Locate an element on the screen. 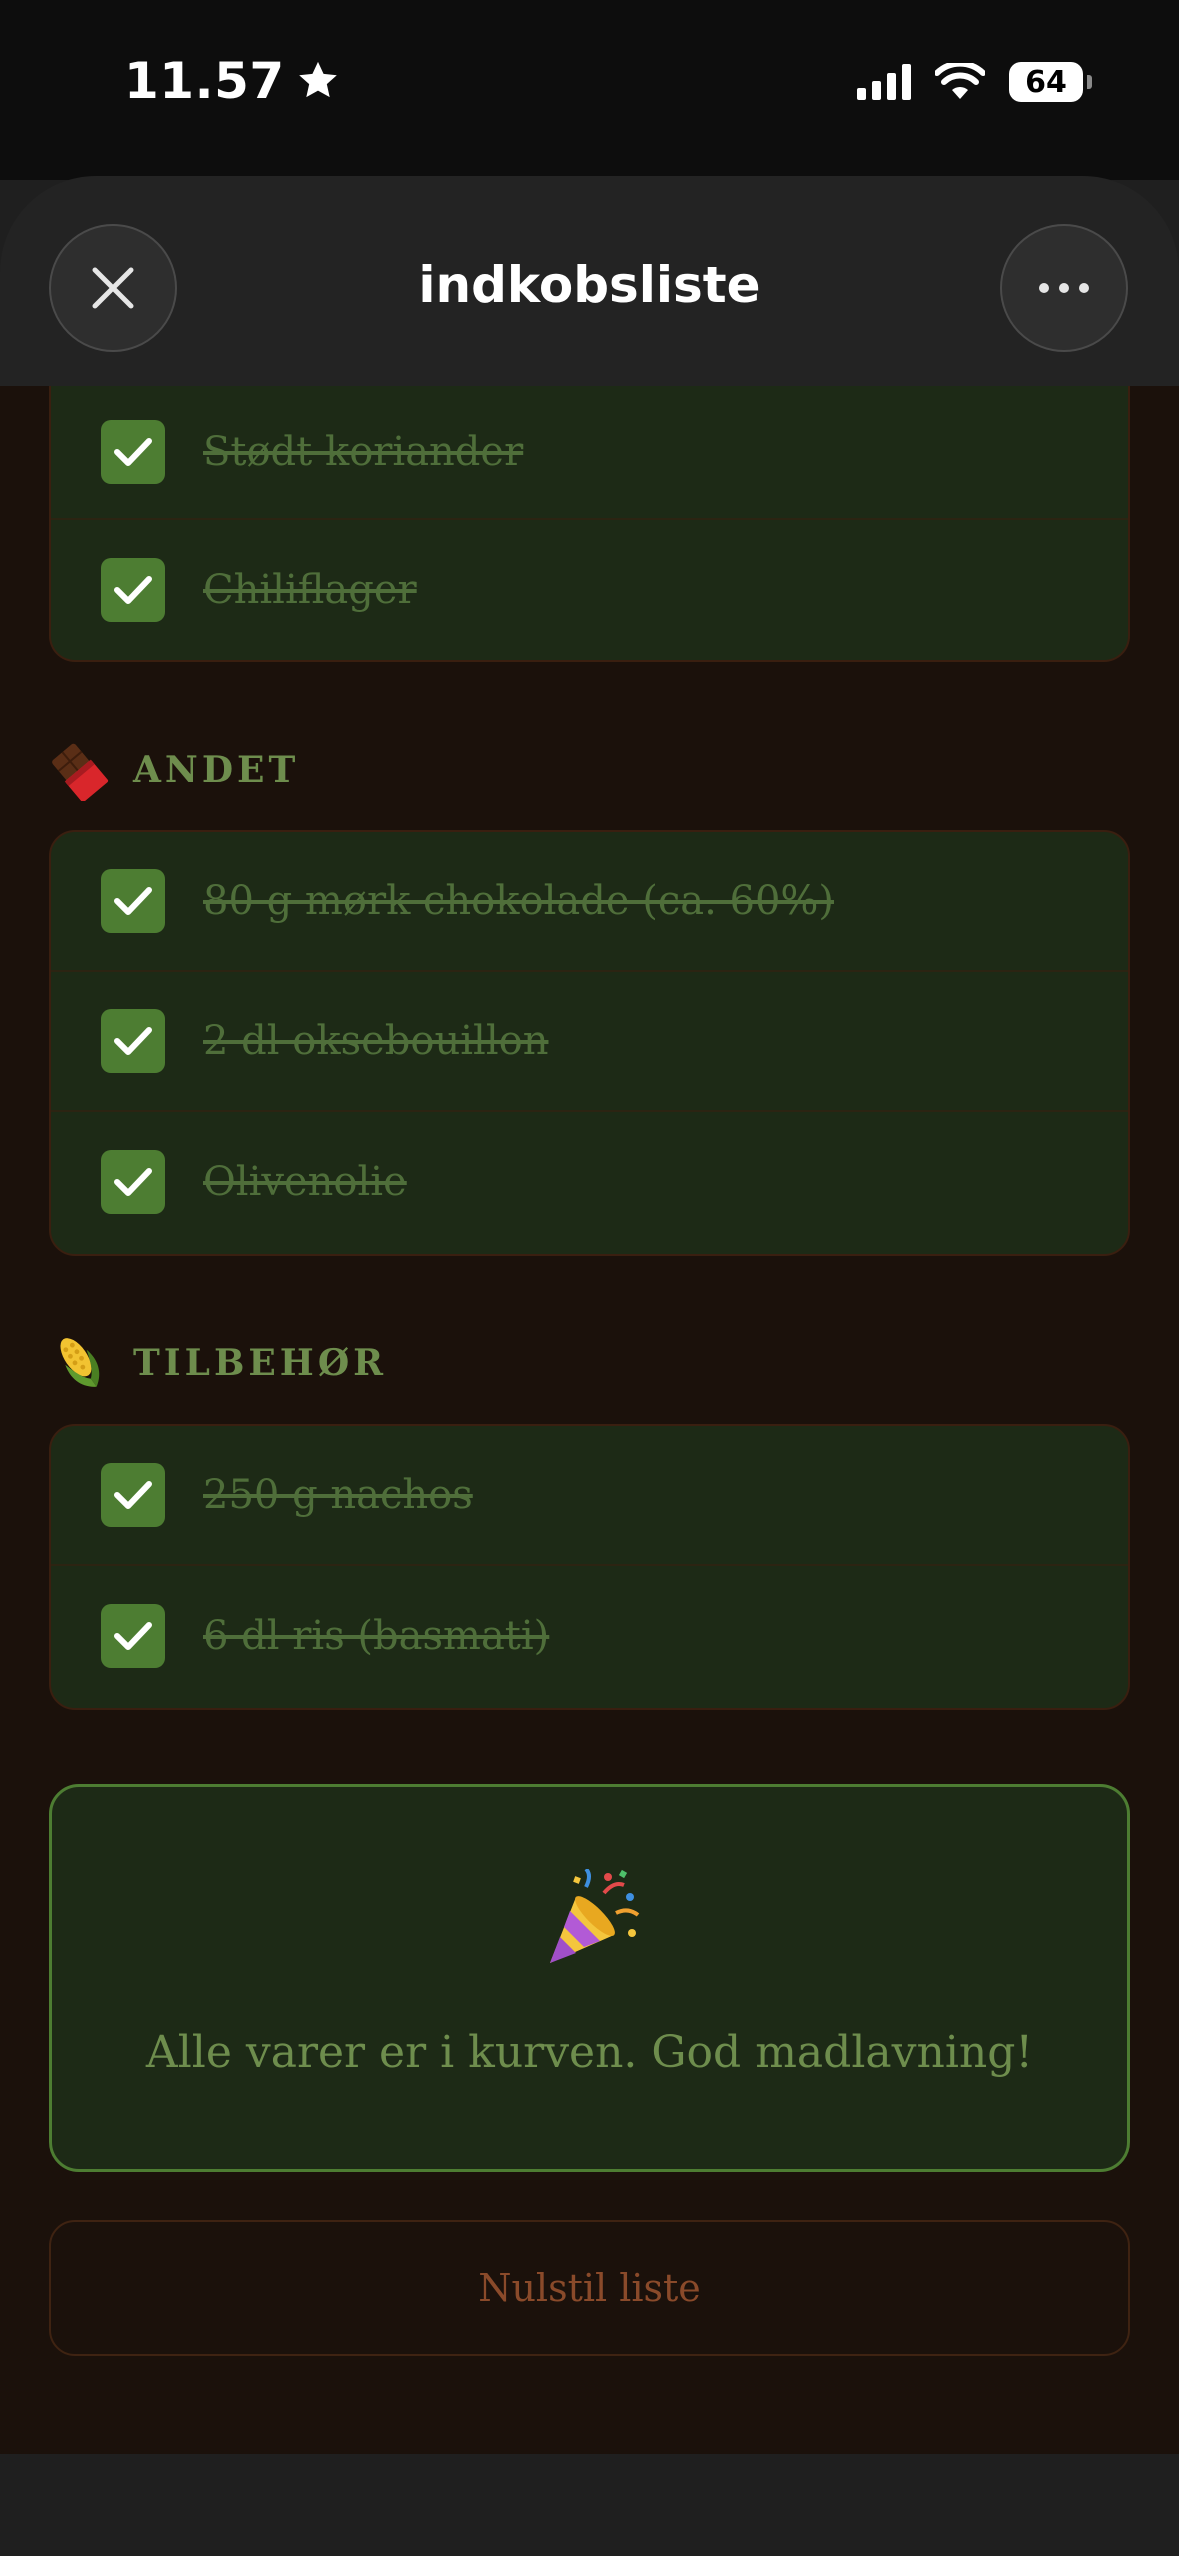 The width and height of the screenshot is (1179, 2556). section-card-tilbehor: 250 g nachos 6 dl ris (basmati) is located at coordinates (589, 1567).